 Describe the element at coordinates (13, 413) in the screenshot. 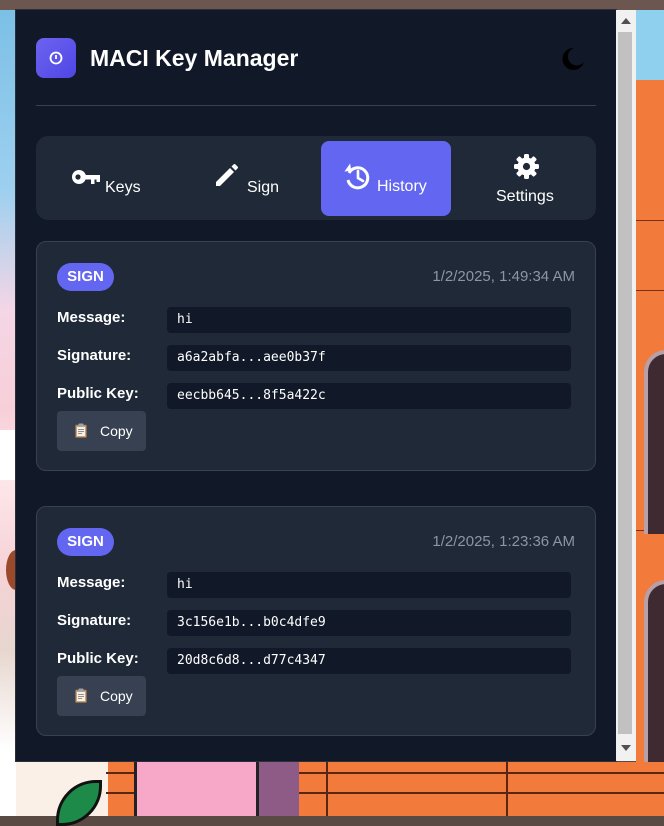

I see `page-background-left` at that location.